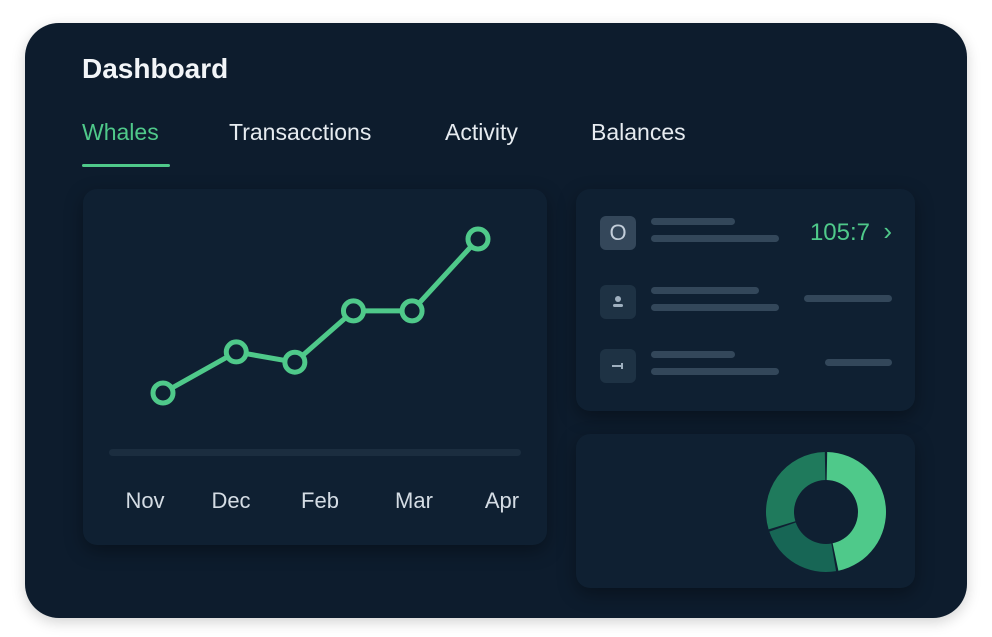  Describe the element at coordinates (300, 132) in the screenshot. I see `tab-transactions: Transacctions` at that location.